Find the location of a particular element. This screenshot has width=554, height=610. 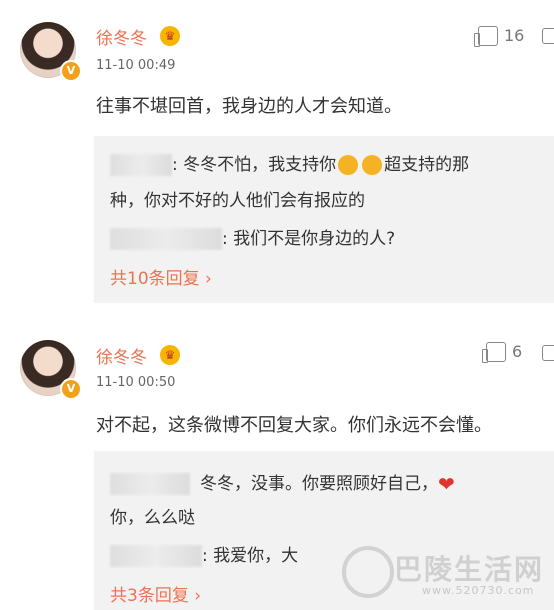

reply-text: : 冬冬不怕，我支持你 is located at coordinates (254, 165).